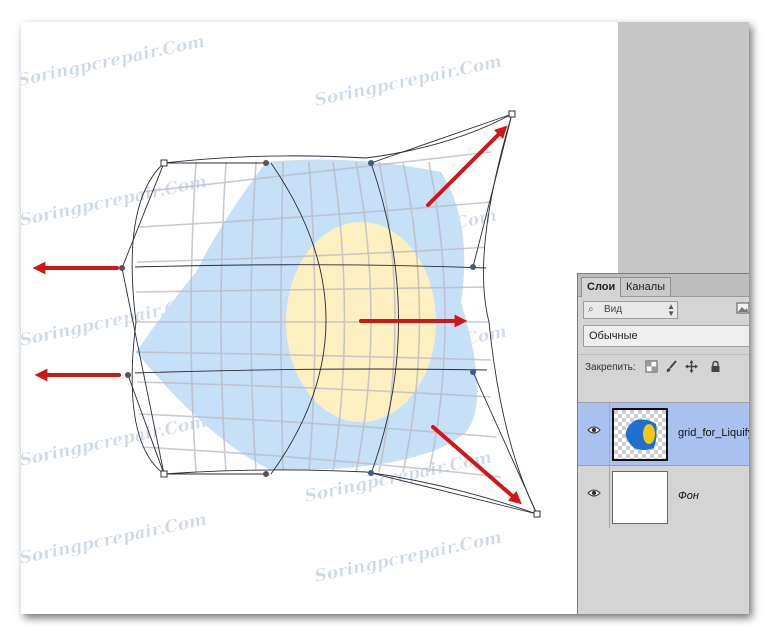 This screenshot has width=771, height=638. What do you see at coordinates (663, 365) in the screenshot?
I see `lock-row: Закрепить:` at bounding box center [663, 365].